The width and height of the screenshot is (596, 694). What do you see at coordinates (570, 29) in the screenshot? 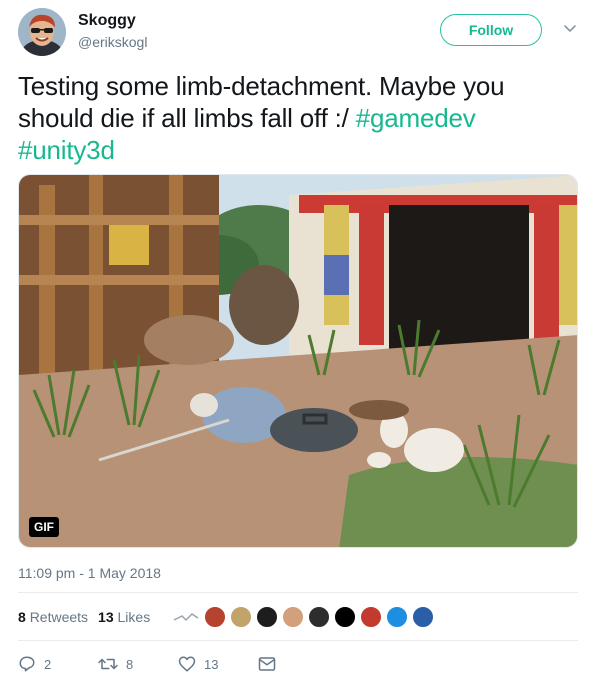
I see `chevron-down-icon` at bounding box center [570, 29].